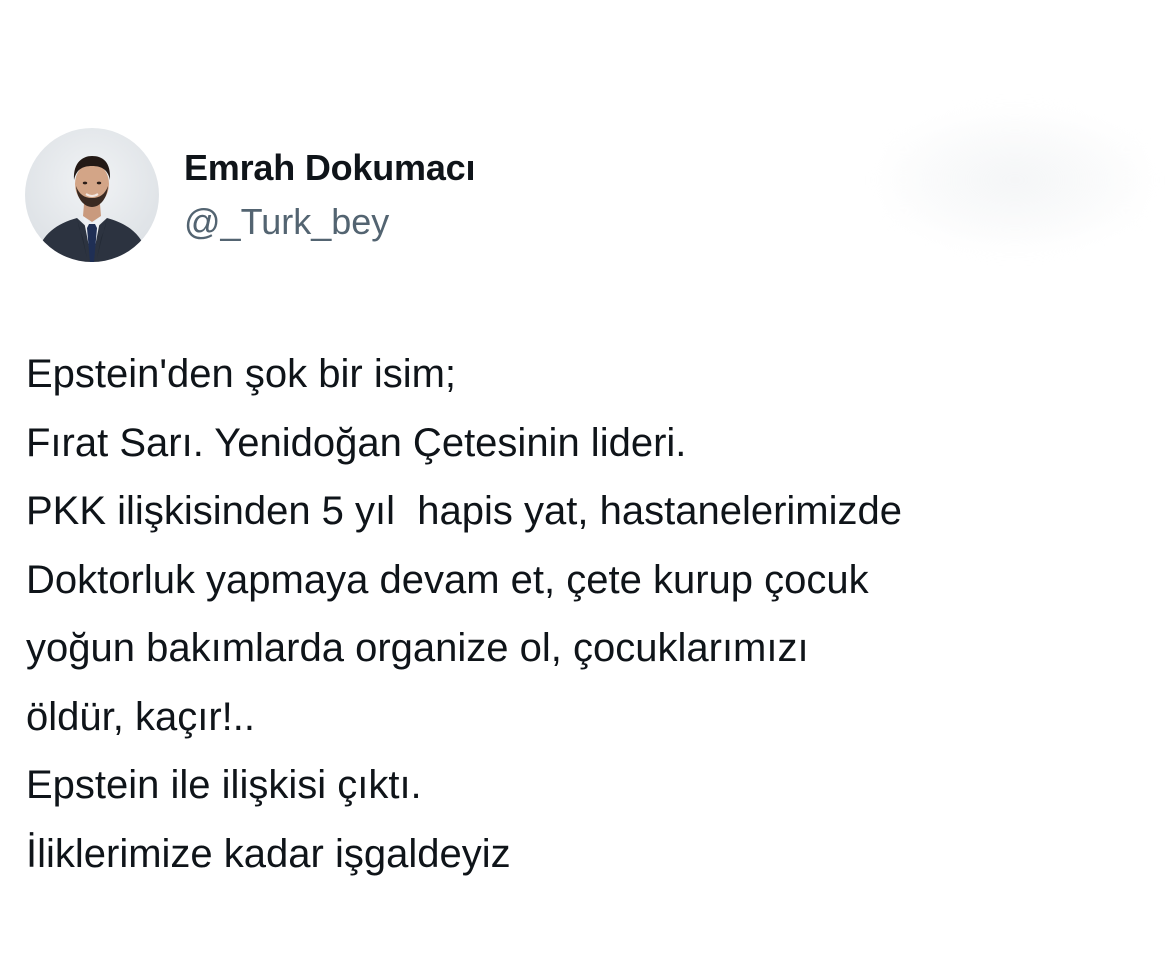 The width and height of the screenshot is (1170, 971). What do you see at coordinates (330, 168) in the screenshot?
I see `author-display-name: Emrah Dokumacı` at bounding box center [330, 168].